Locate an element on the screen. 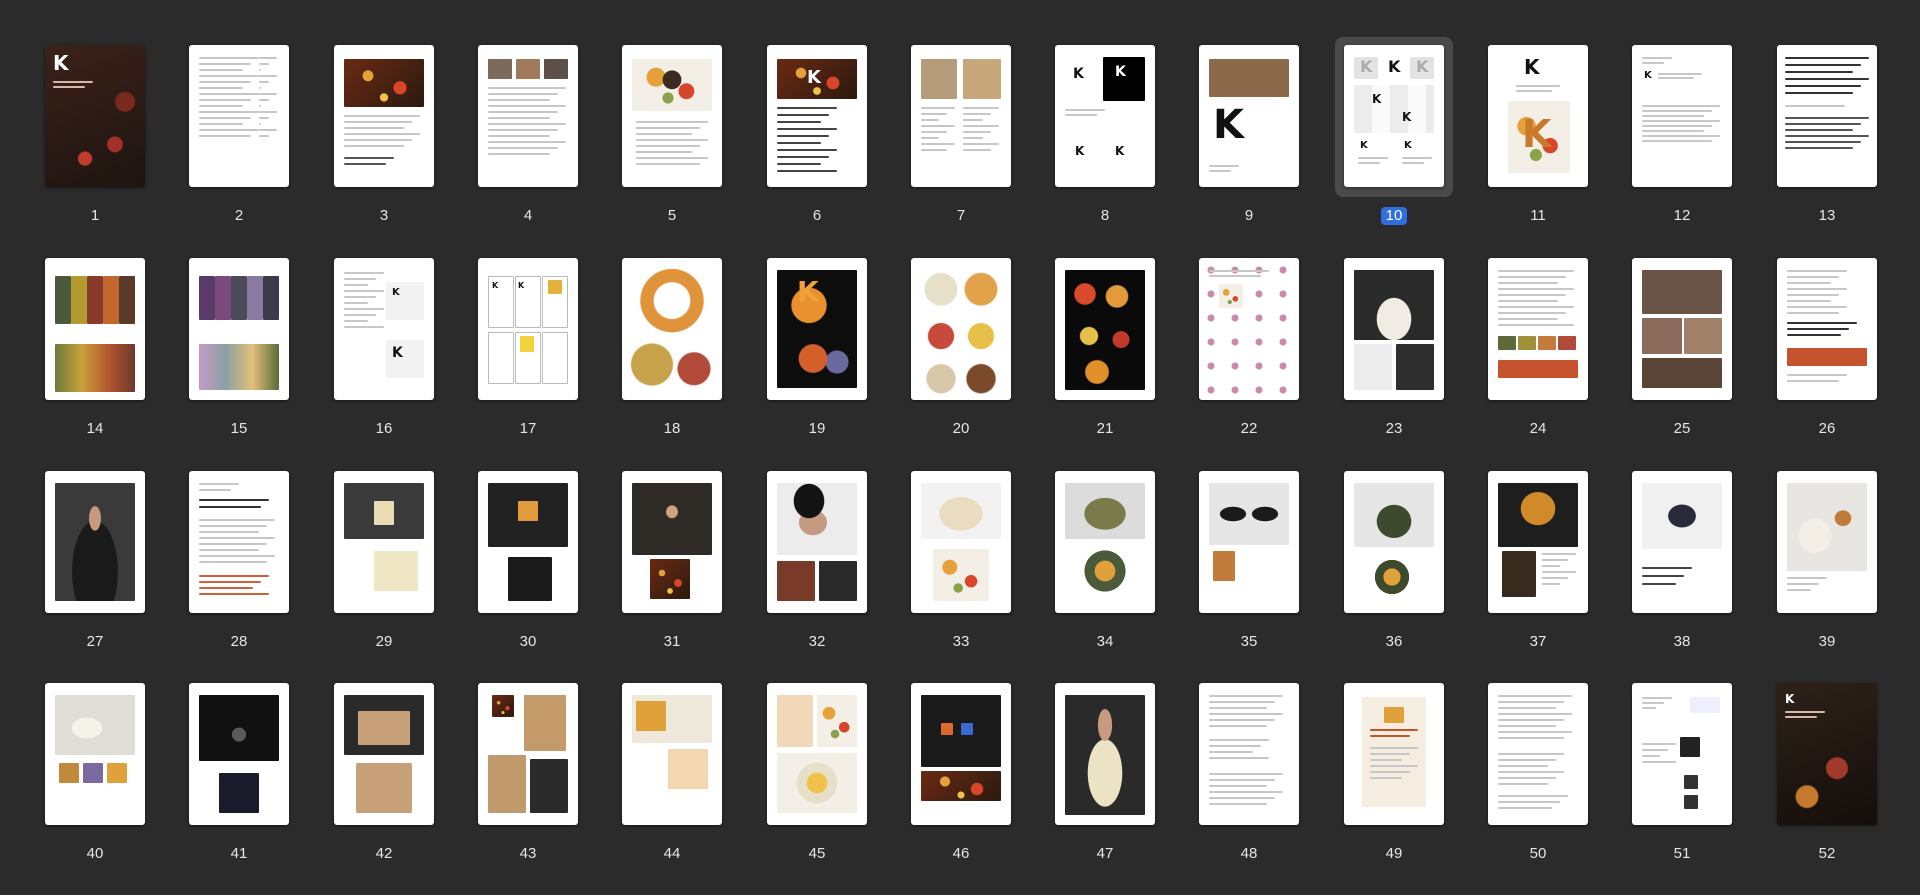 The width and height of the screenshot is (1920, 895). page-thumbnail: 3 is located at coordinates (395, 139).